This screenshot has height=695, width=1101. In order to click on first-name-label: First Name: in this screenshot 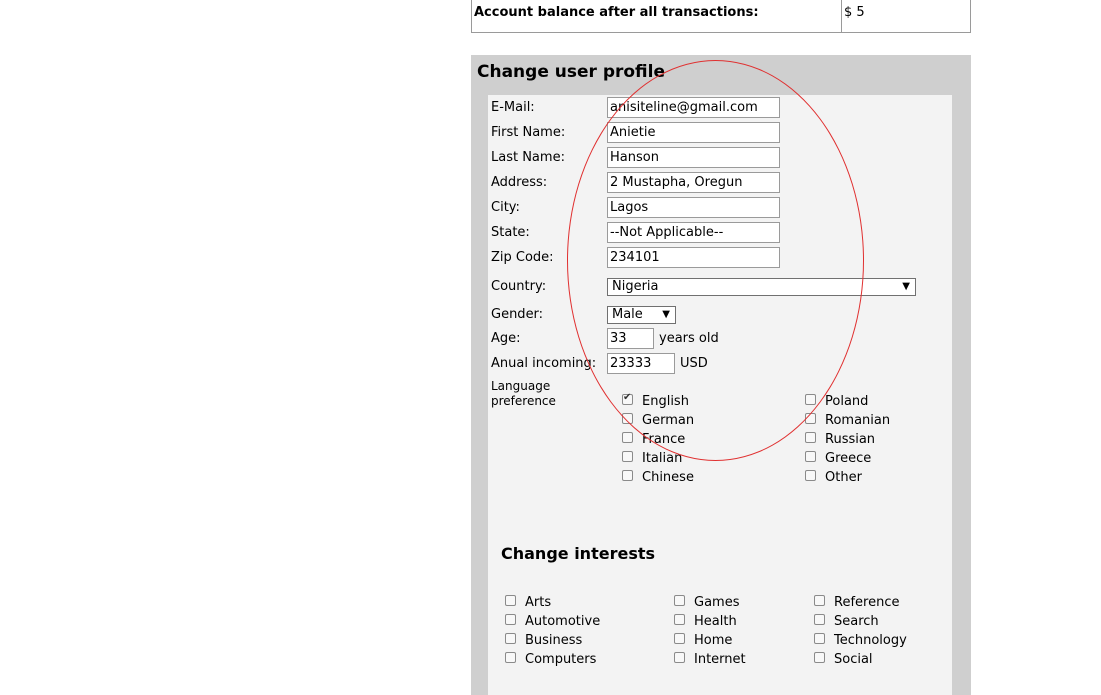, I will do `click(528, 132)`.